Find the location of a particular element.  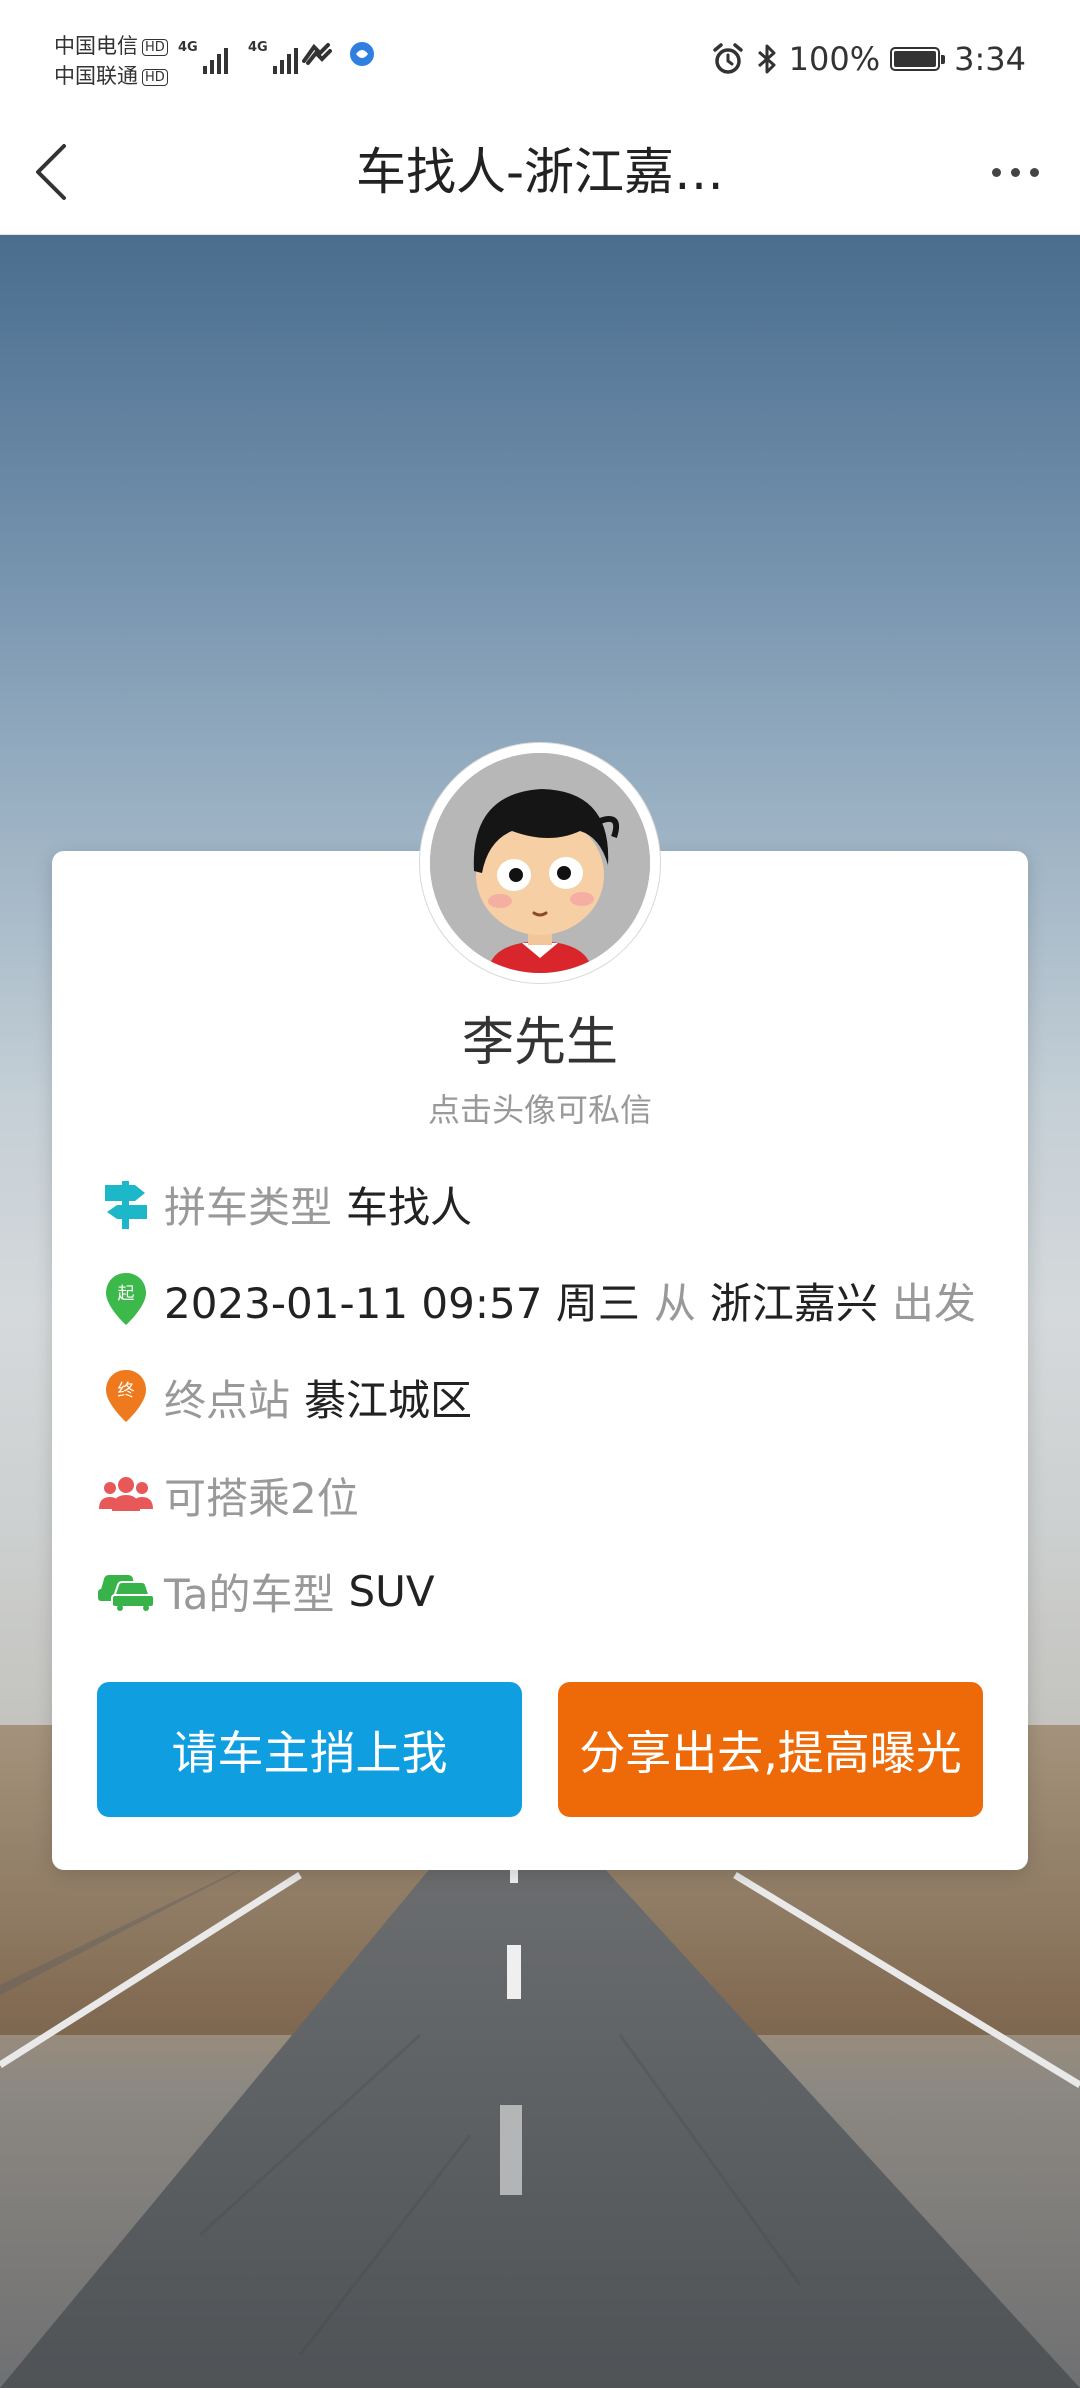

destination-row: 终 终点站 綦江城区 is located at coordinates (285, 1397).